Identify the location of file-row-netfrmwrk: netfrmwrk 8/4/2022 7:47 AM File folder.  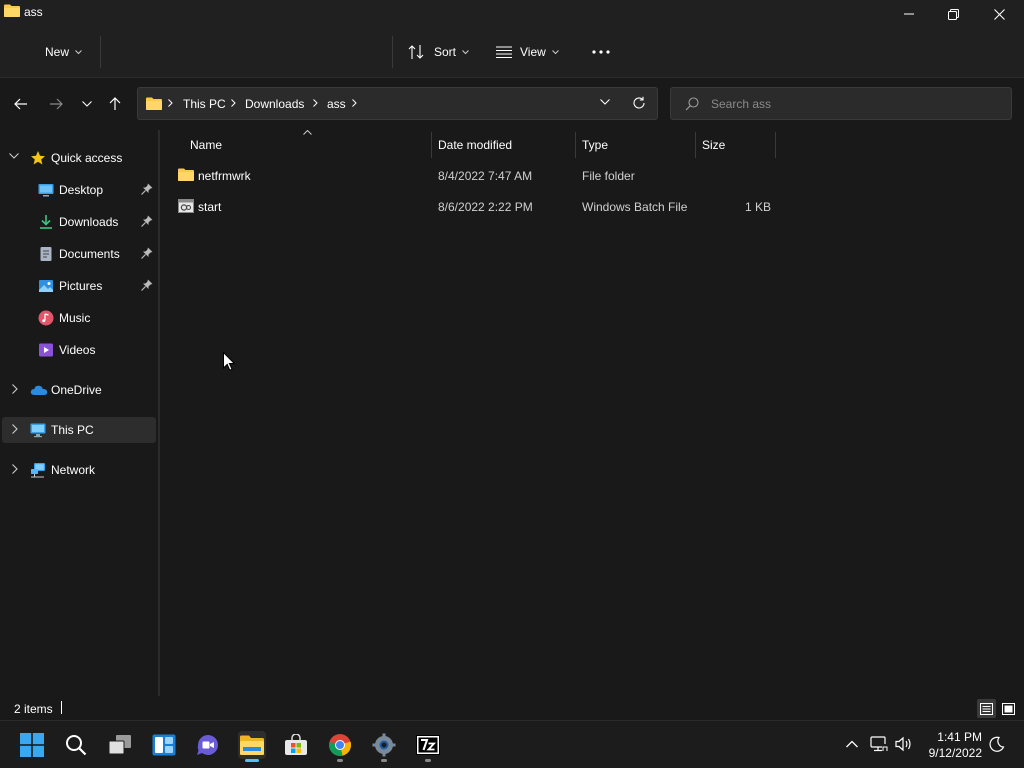
(479, 176).